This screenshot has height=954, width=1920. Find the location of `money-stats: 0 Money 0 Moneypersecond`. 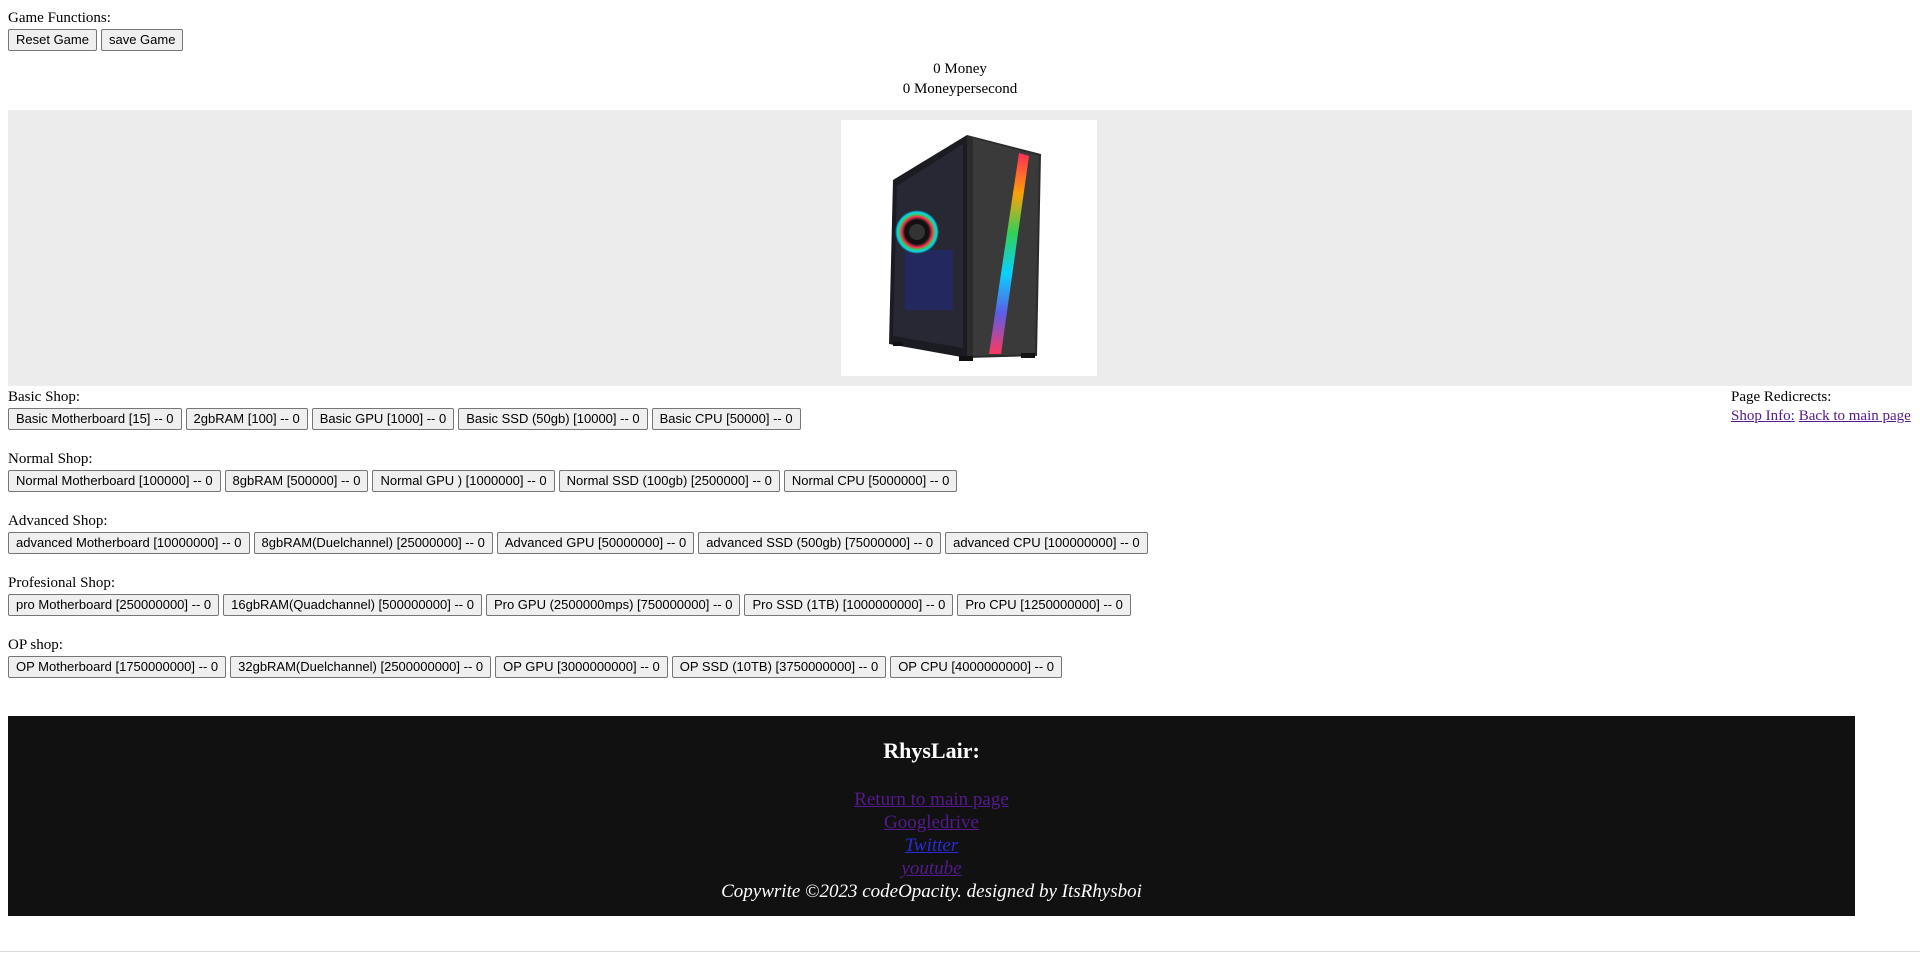

money-stats: 0 Money 0 Moneypersecond is located at coordinates (960, 79).